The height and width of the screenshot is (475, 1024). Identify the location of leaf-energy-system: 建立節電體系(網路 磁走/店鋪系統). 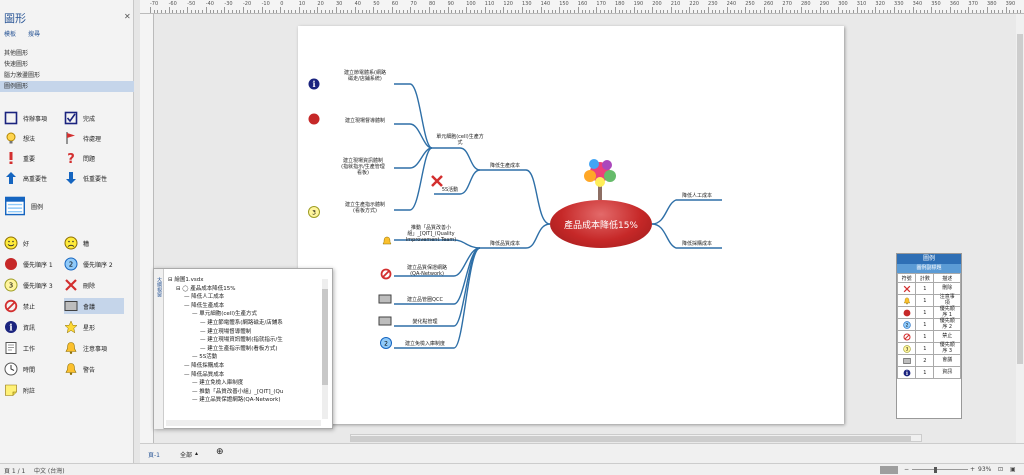
(365, 76).